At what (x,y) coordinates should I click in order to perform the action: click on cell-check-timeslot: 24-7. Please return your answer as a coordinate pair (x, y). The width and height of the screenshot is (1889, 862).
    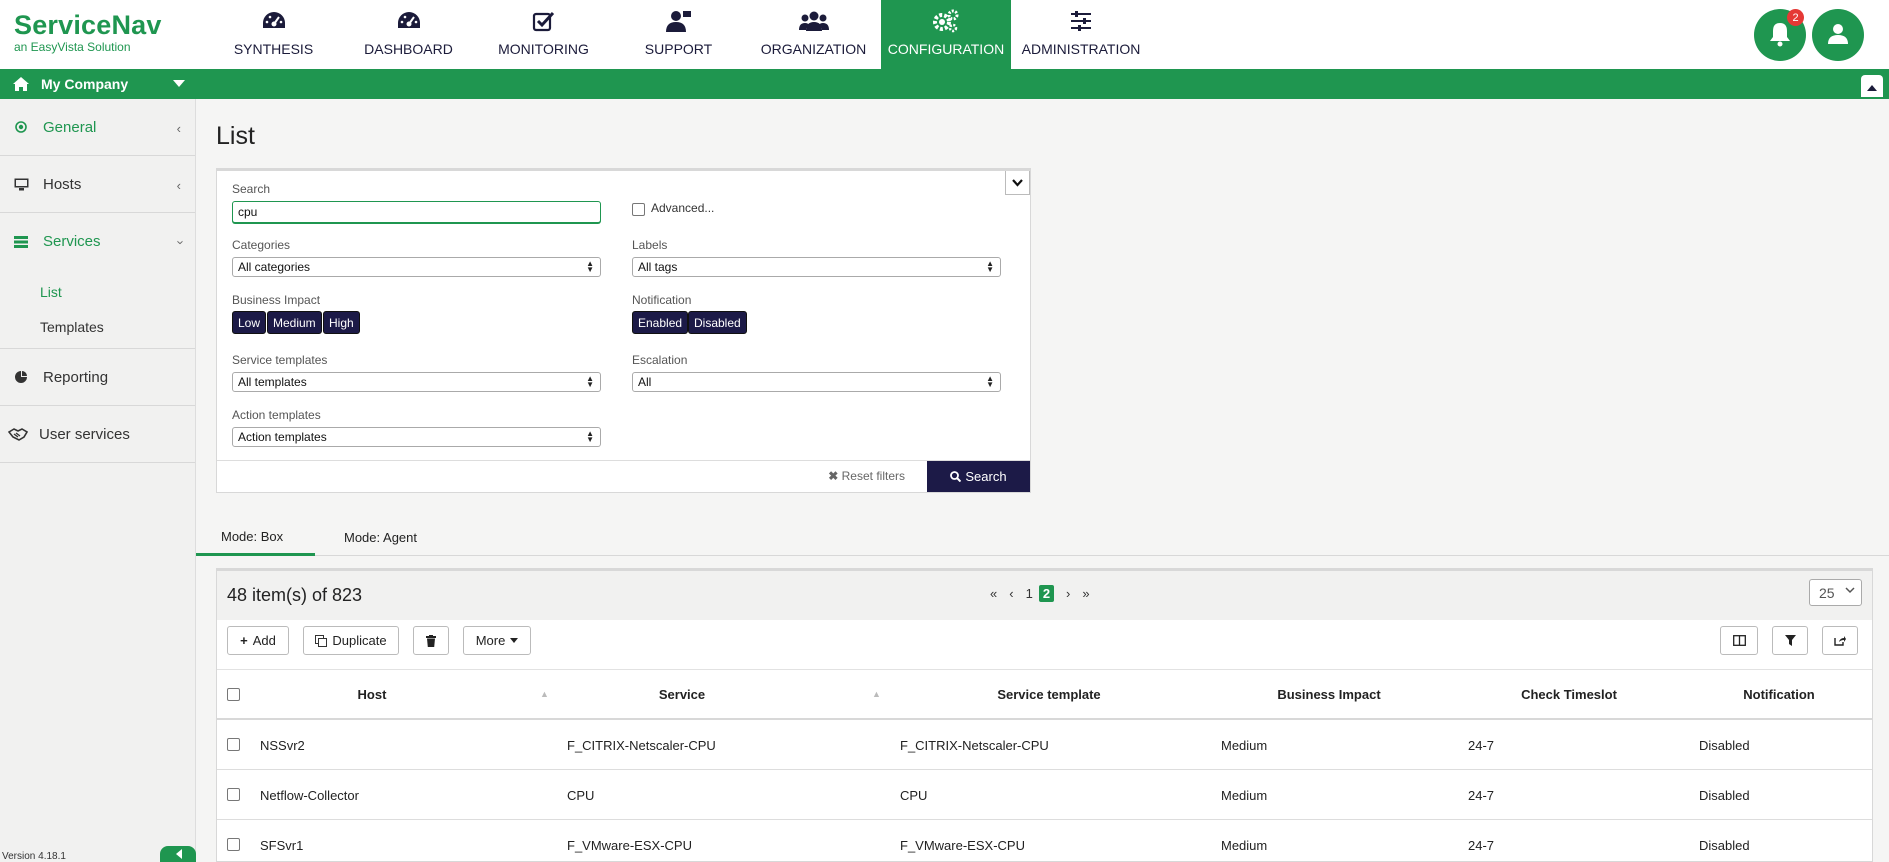
    Looking at the image, I should click on (1481, 795).